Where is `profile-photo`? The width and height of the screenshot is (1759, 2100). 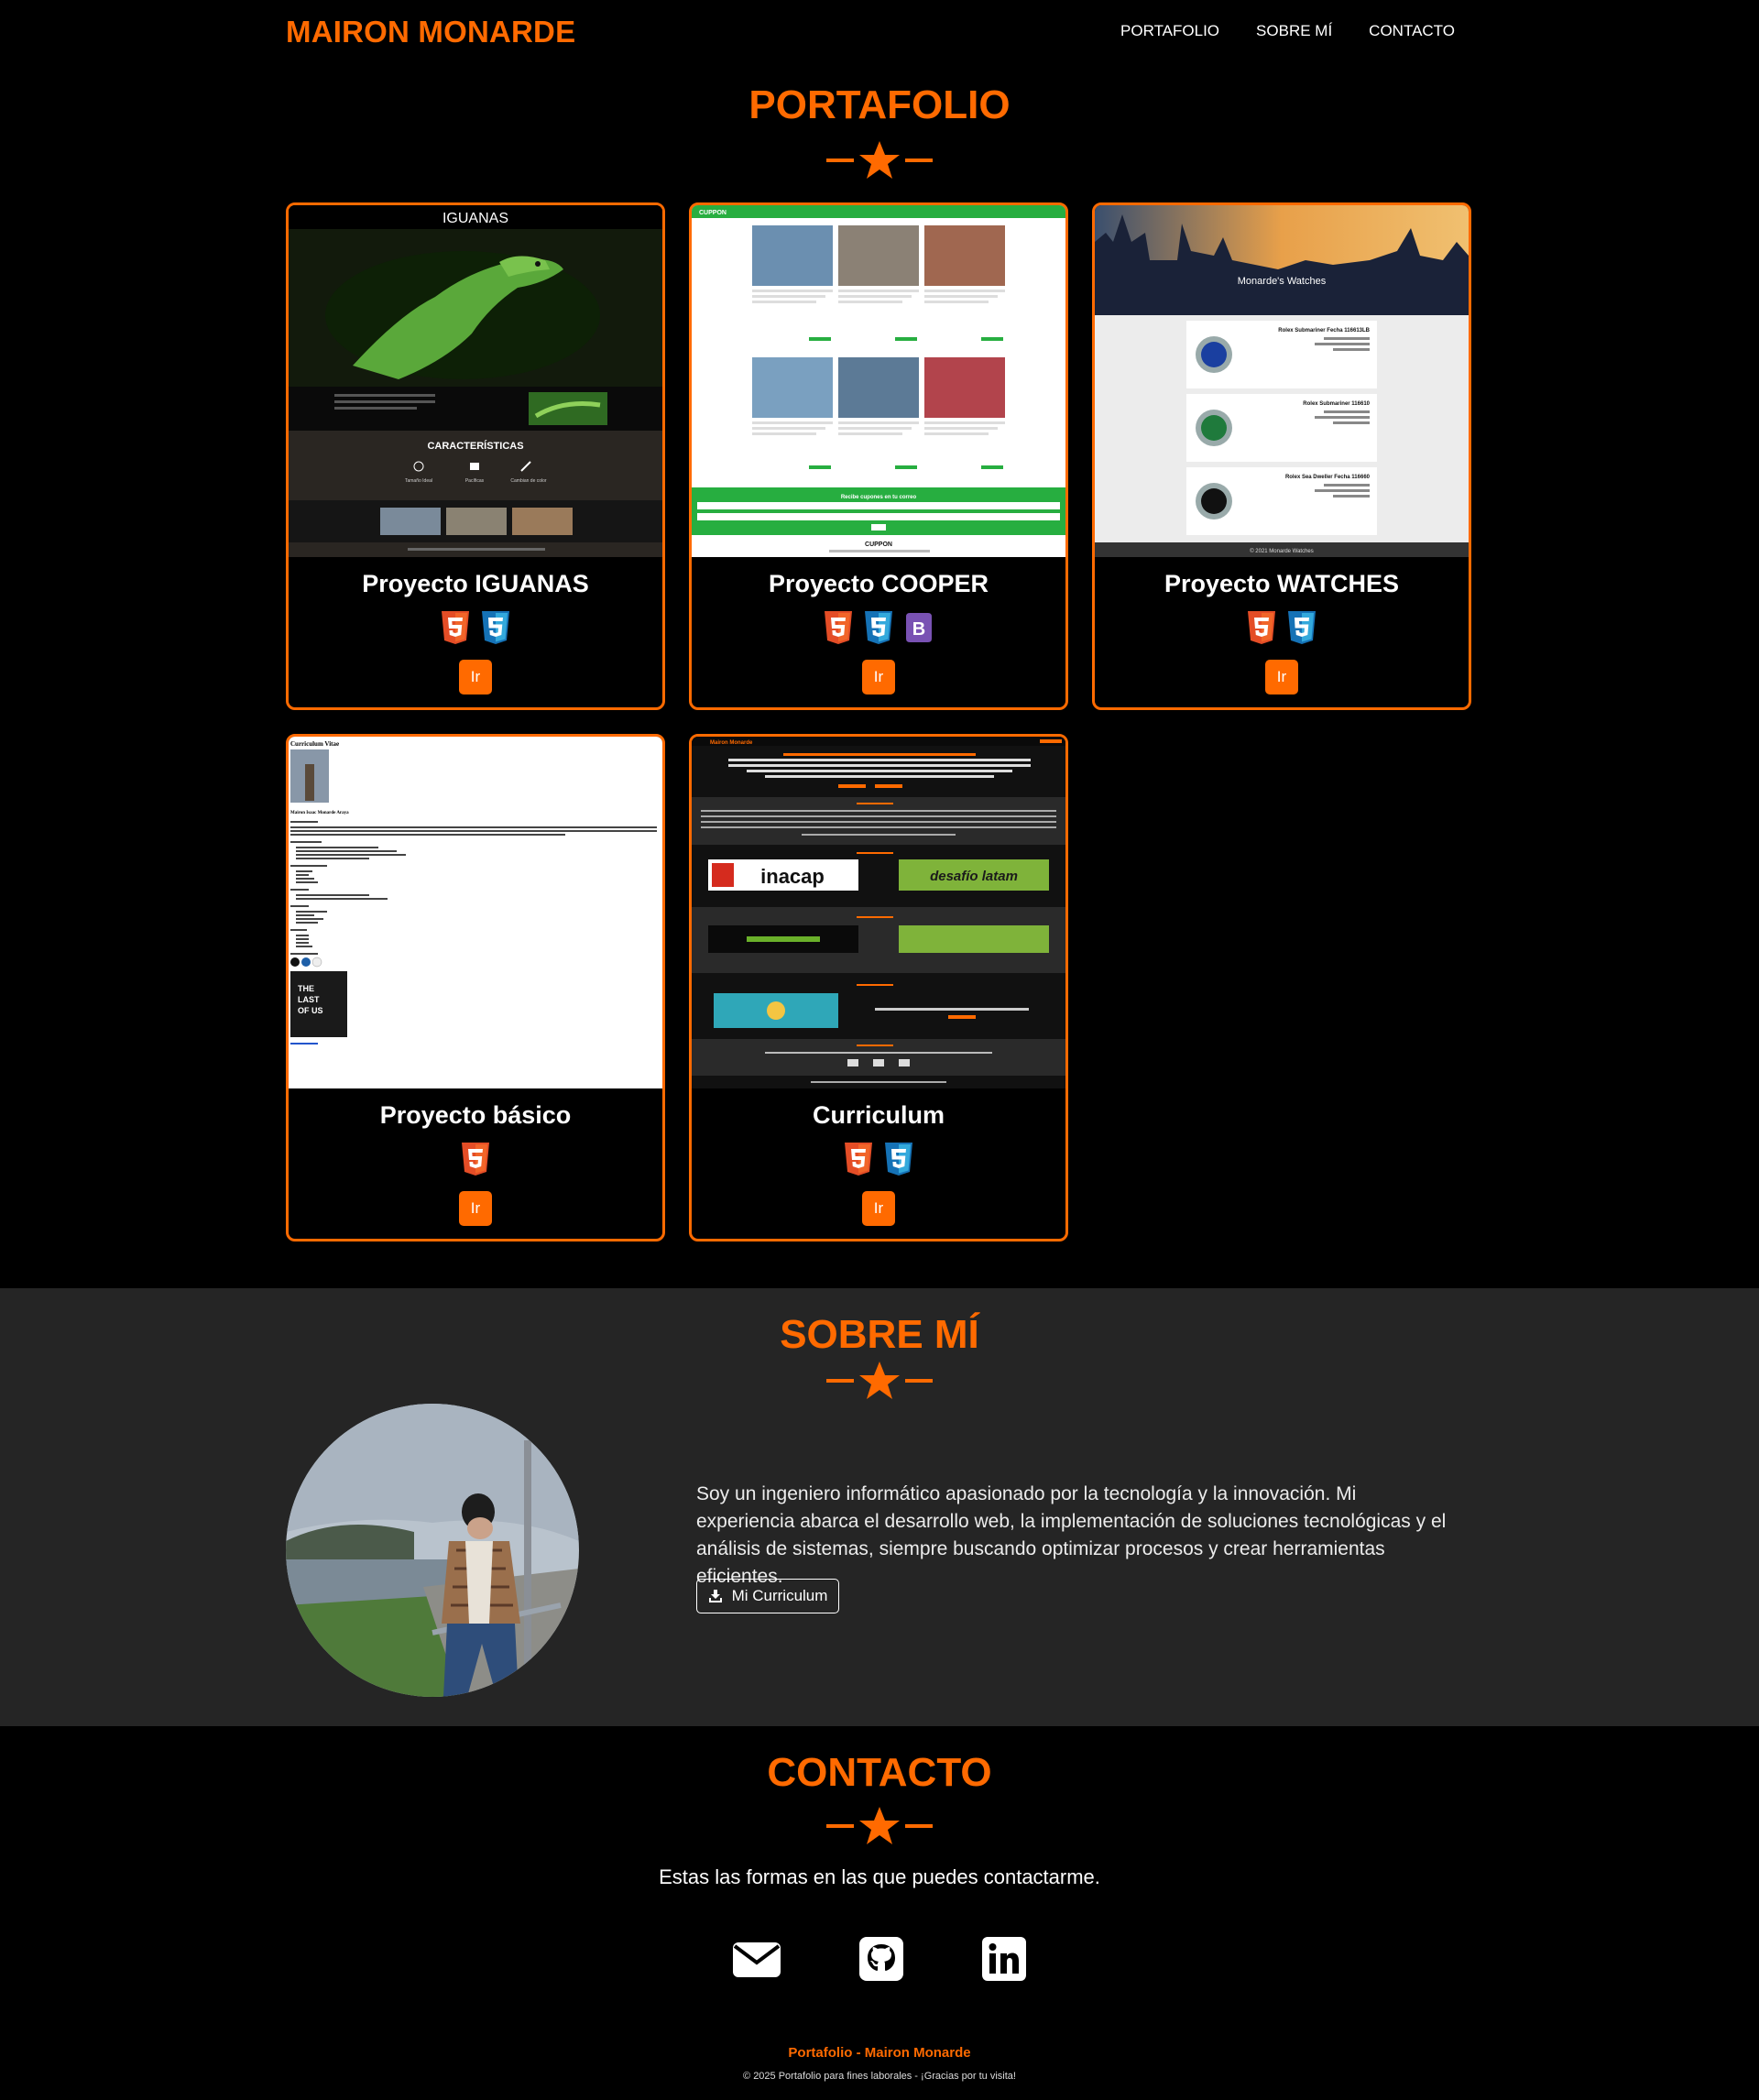 profile-photo is located at coordinates (432, 1550).